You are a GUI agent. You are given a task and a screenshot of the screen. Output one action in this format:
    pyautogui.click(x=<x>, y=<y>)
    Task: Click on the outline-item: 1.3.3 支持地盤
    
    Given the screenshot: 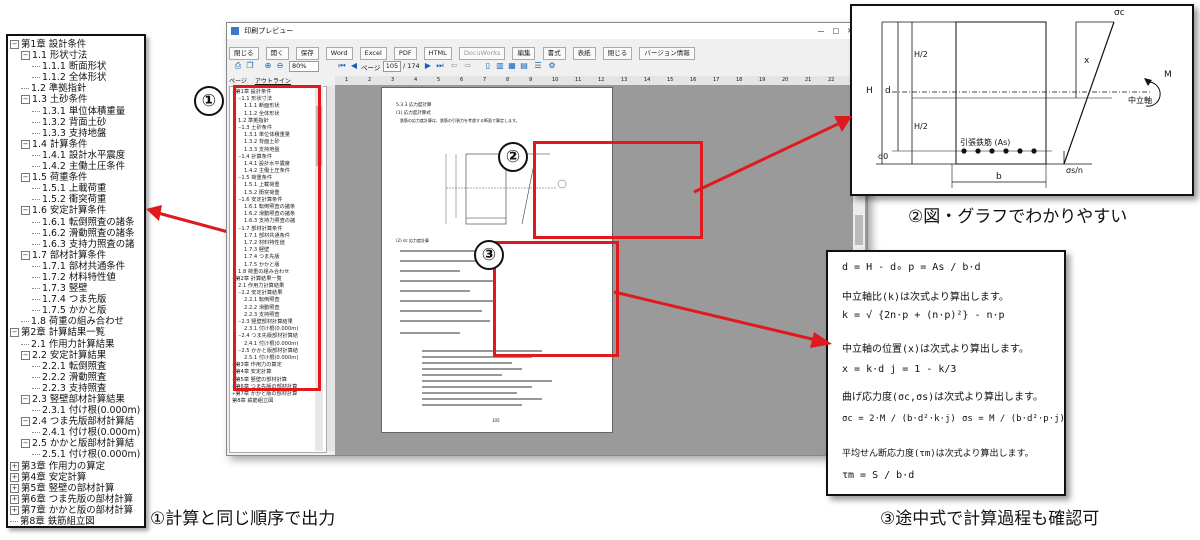 What is the action you would take?
    pyautogui.click(x=76, y=133)
    